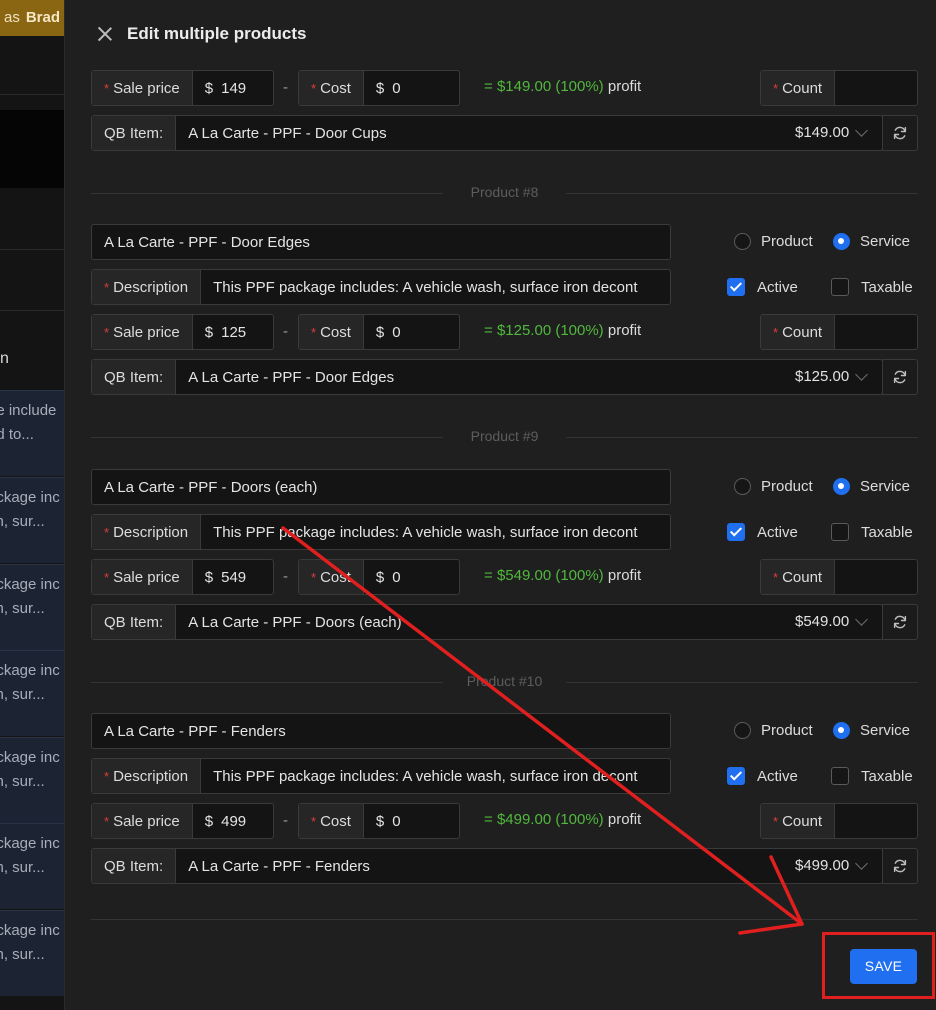  What do you see at coordinates (182, 821) in the screenshot?
I see `sale-price-field: * Sale price $499` at bounding box center [182, 821].